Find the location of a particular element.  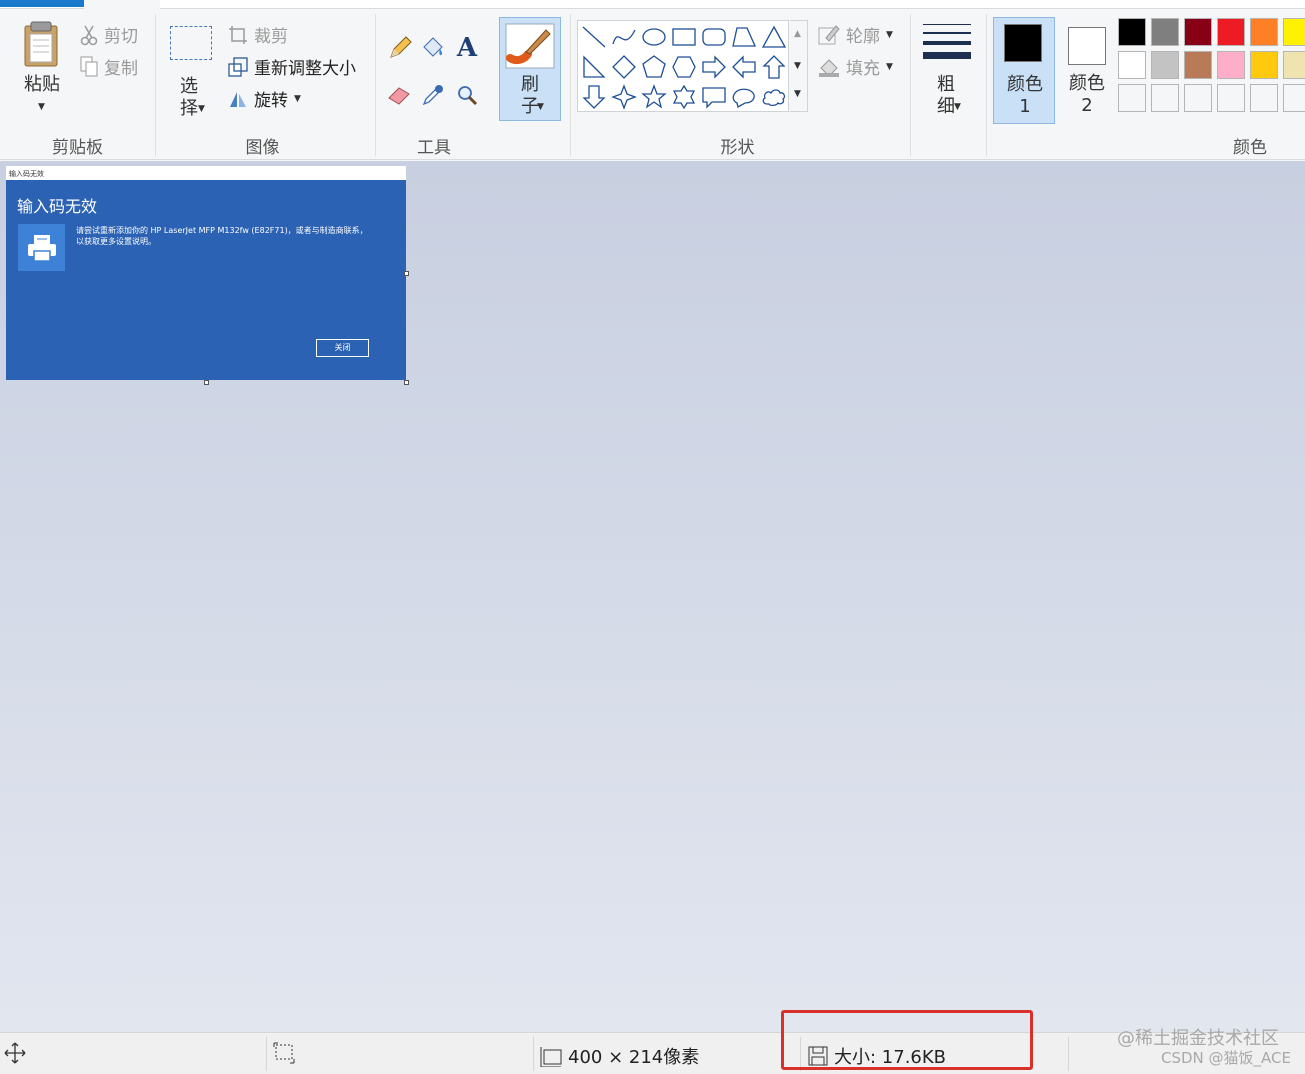

brushes-button: 刷子 ▼ is located at coordinates (530, 69).